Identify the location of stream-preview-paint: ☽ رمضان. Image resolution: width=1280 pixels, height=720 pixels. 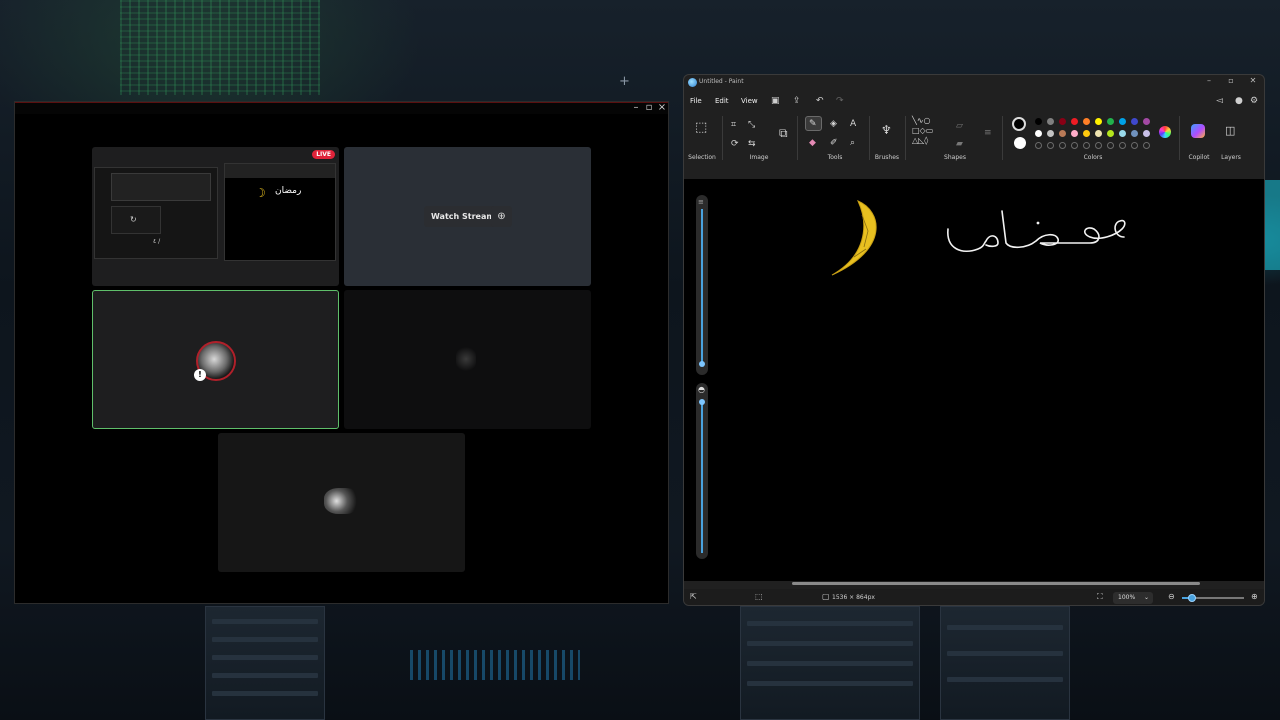
(280, 212).